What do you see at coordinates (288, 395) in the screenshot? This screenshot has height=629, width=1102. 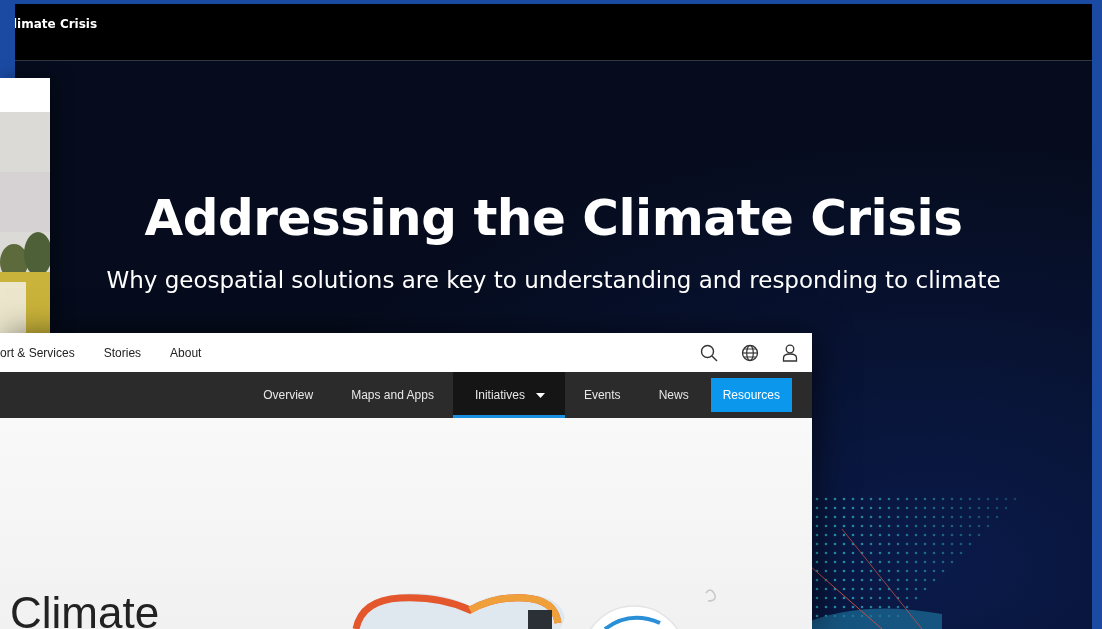 I see `nav-tab: Overview` at bounding box center [288, 395].